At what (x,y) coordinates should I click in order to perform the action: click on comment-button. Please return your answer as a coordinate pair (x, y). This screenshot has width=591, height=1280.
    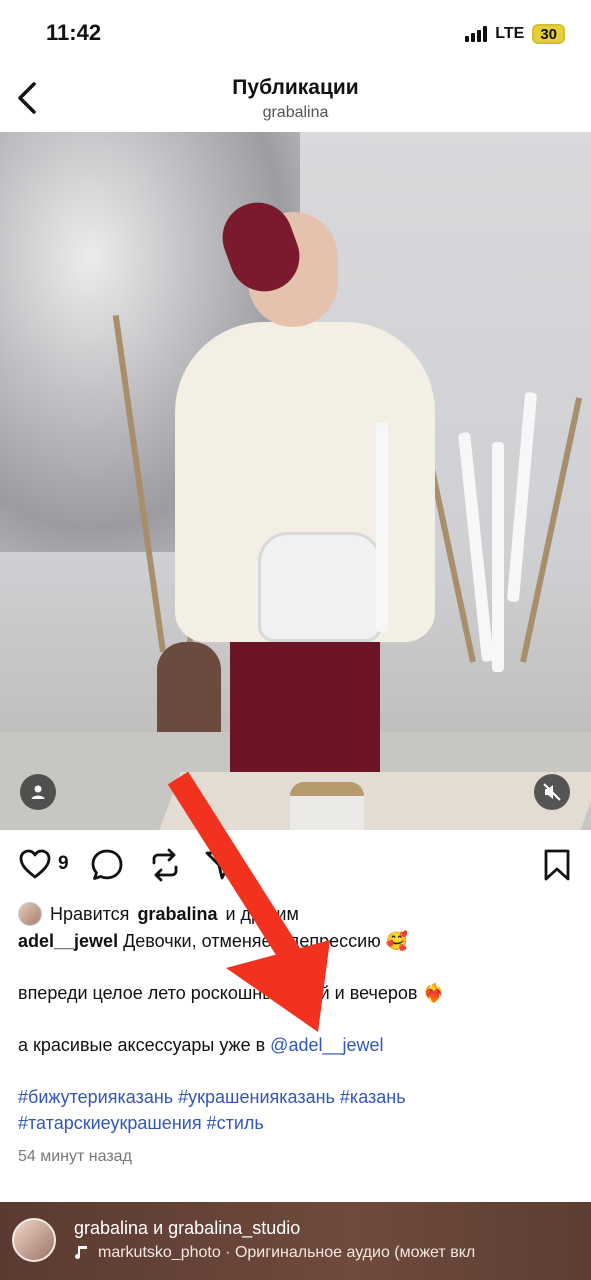
    Looking at the image, I should click on (107, 867).